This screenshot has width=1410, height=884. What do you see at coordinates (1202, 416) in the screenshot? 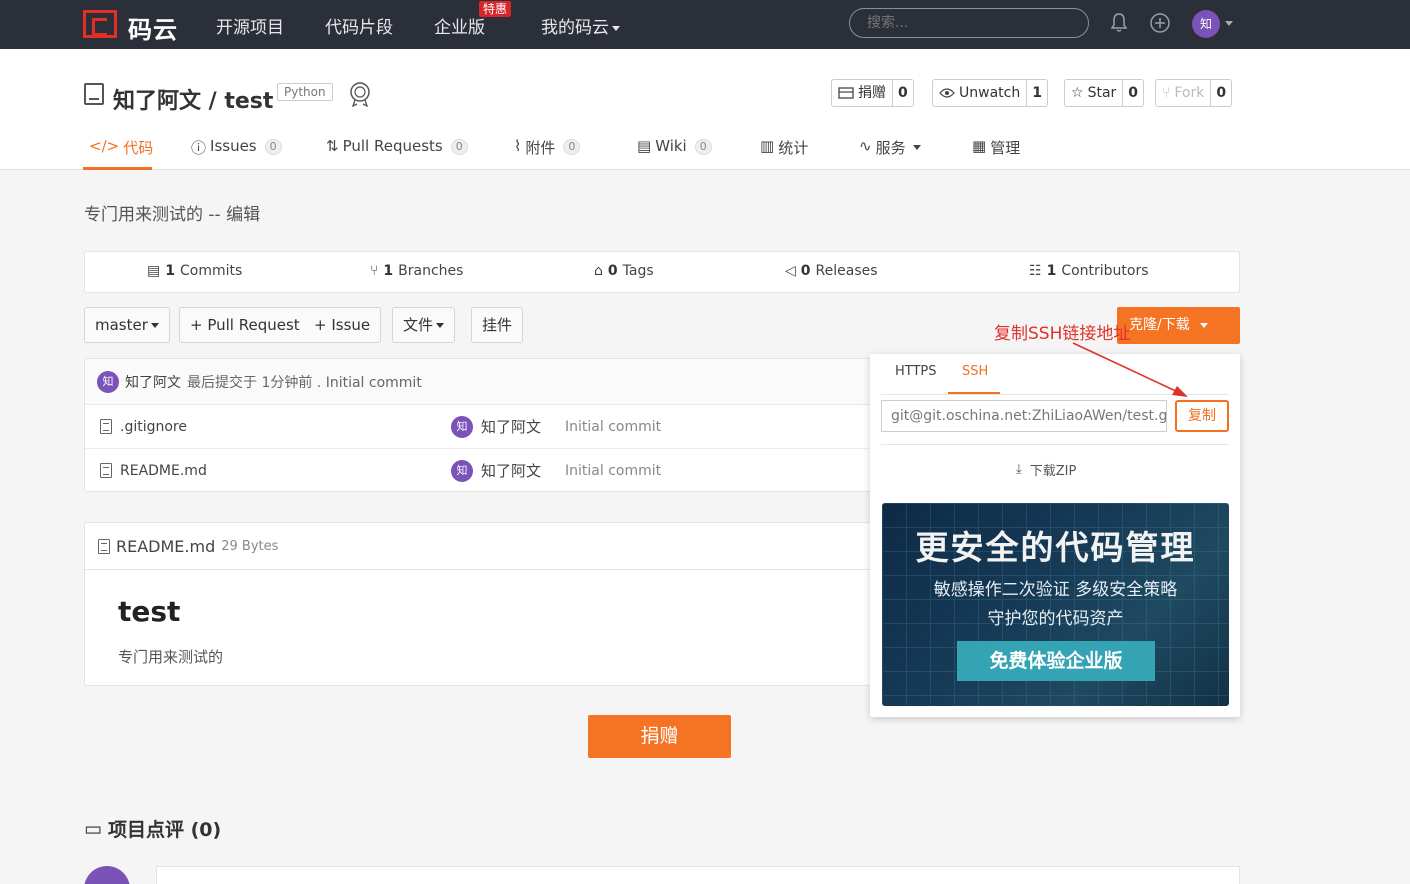
I see `copy-button: 复制` at bounding box center [1202, 416].